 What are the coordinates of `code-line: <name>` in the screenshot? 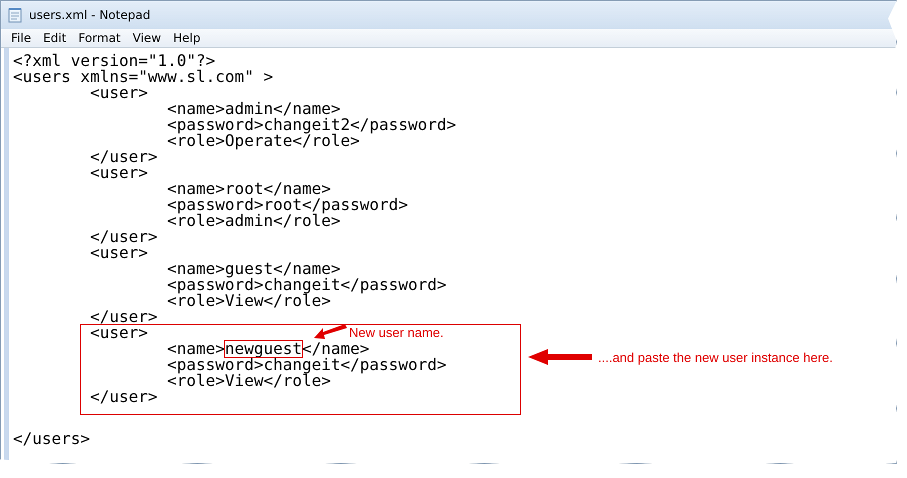 It's located at (196, 349).